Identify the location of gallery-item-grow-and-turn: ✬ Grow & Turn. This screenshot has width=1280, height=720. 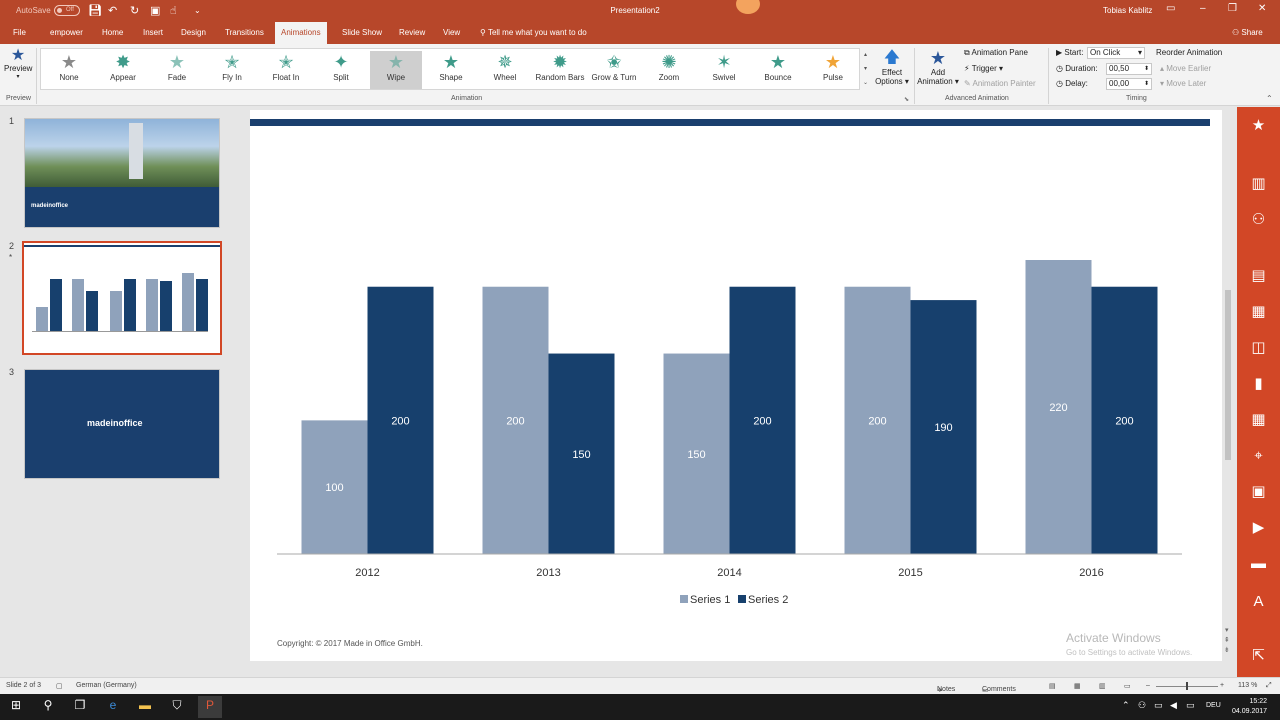
(614, 70).